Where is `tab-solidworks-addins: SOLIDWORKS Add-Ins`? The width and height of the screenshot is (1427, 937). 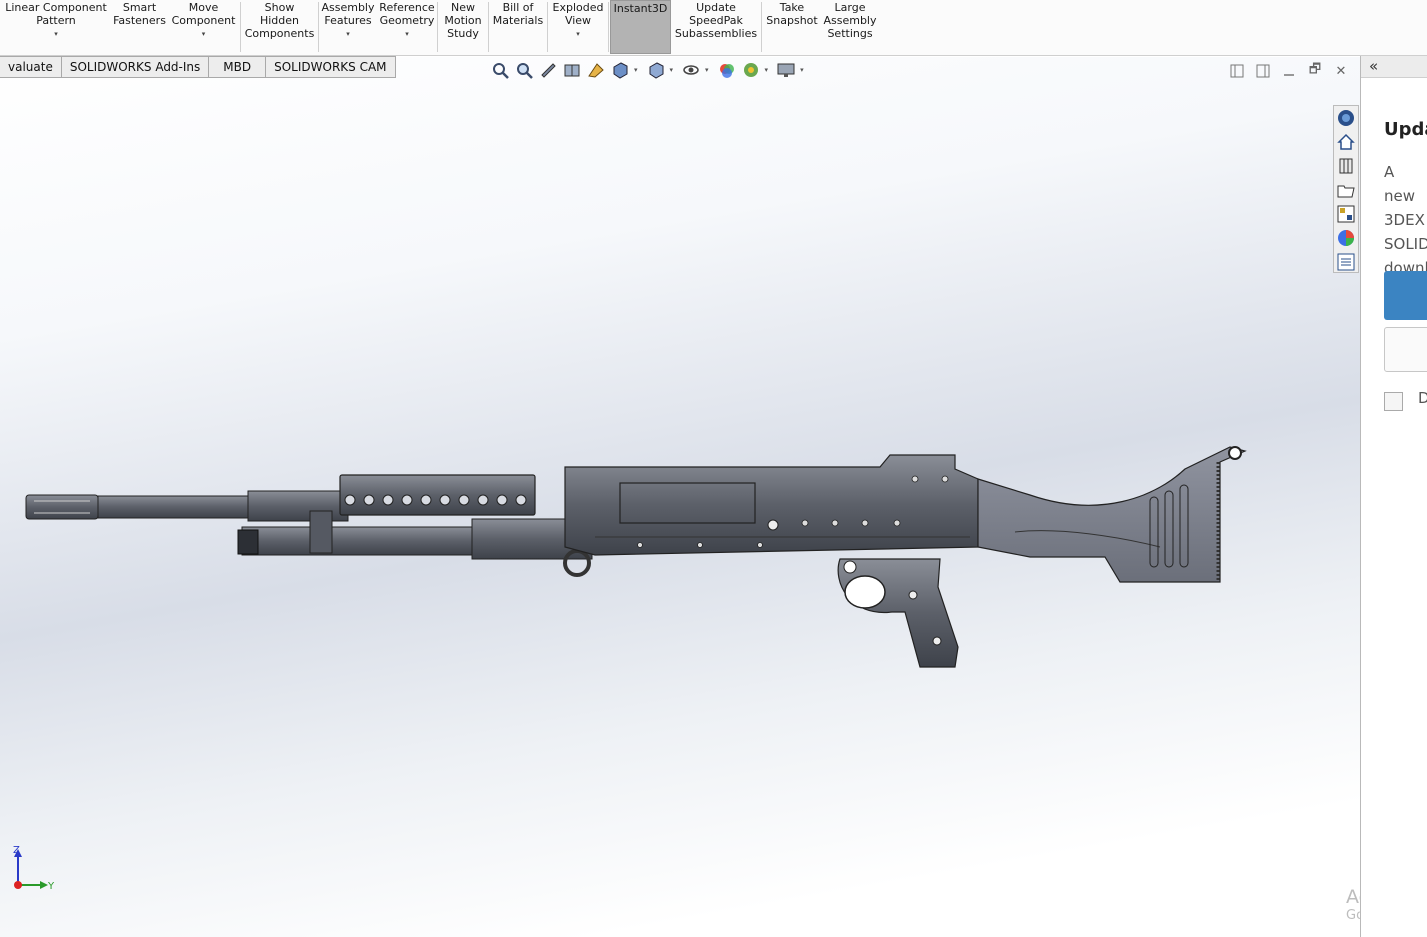
tab-solidworks-addins: SOLIDWORKS Add-Ins is located at coordinates (135, 67).